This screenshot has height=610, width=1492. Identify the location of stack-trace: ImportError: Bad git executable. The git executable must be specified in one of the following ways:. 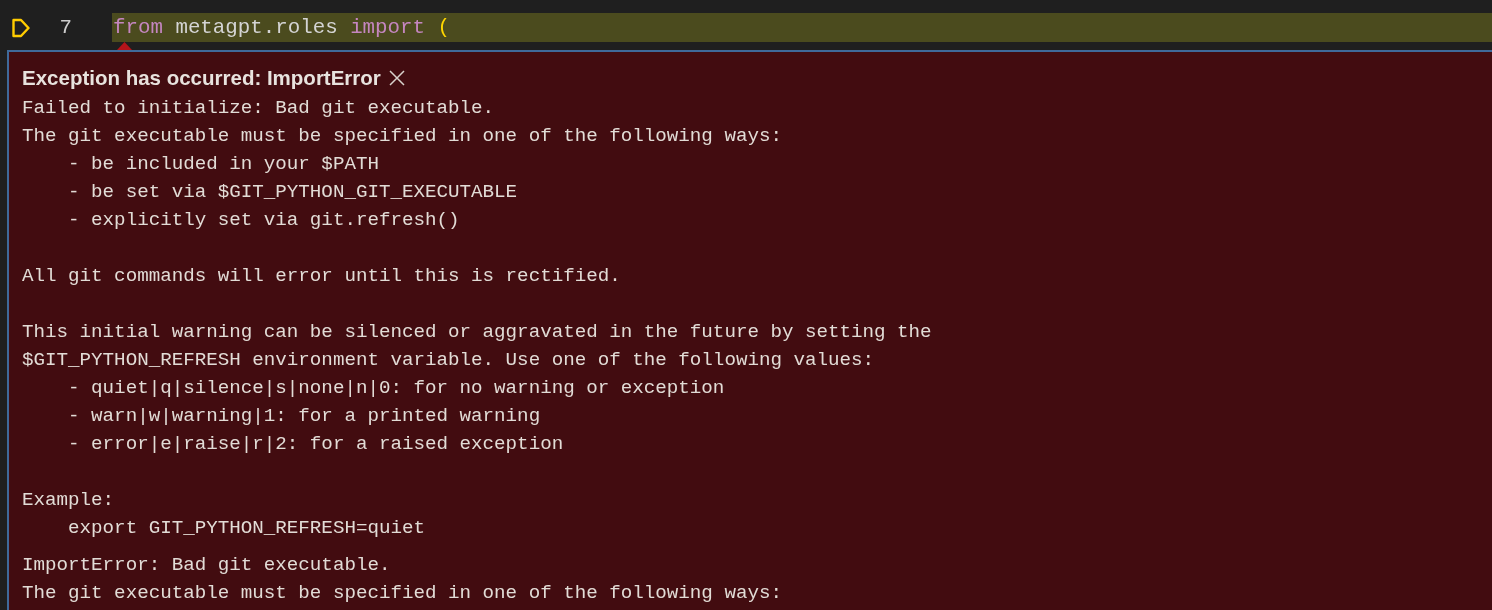
(402, 579).